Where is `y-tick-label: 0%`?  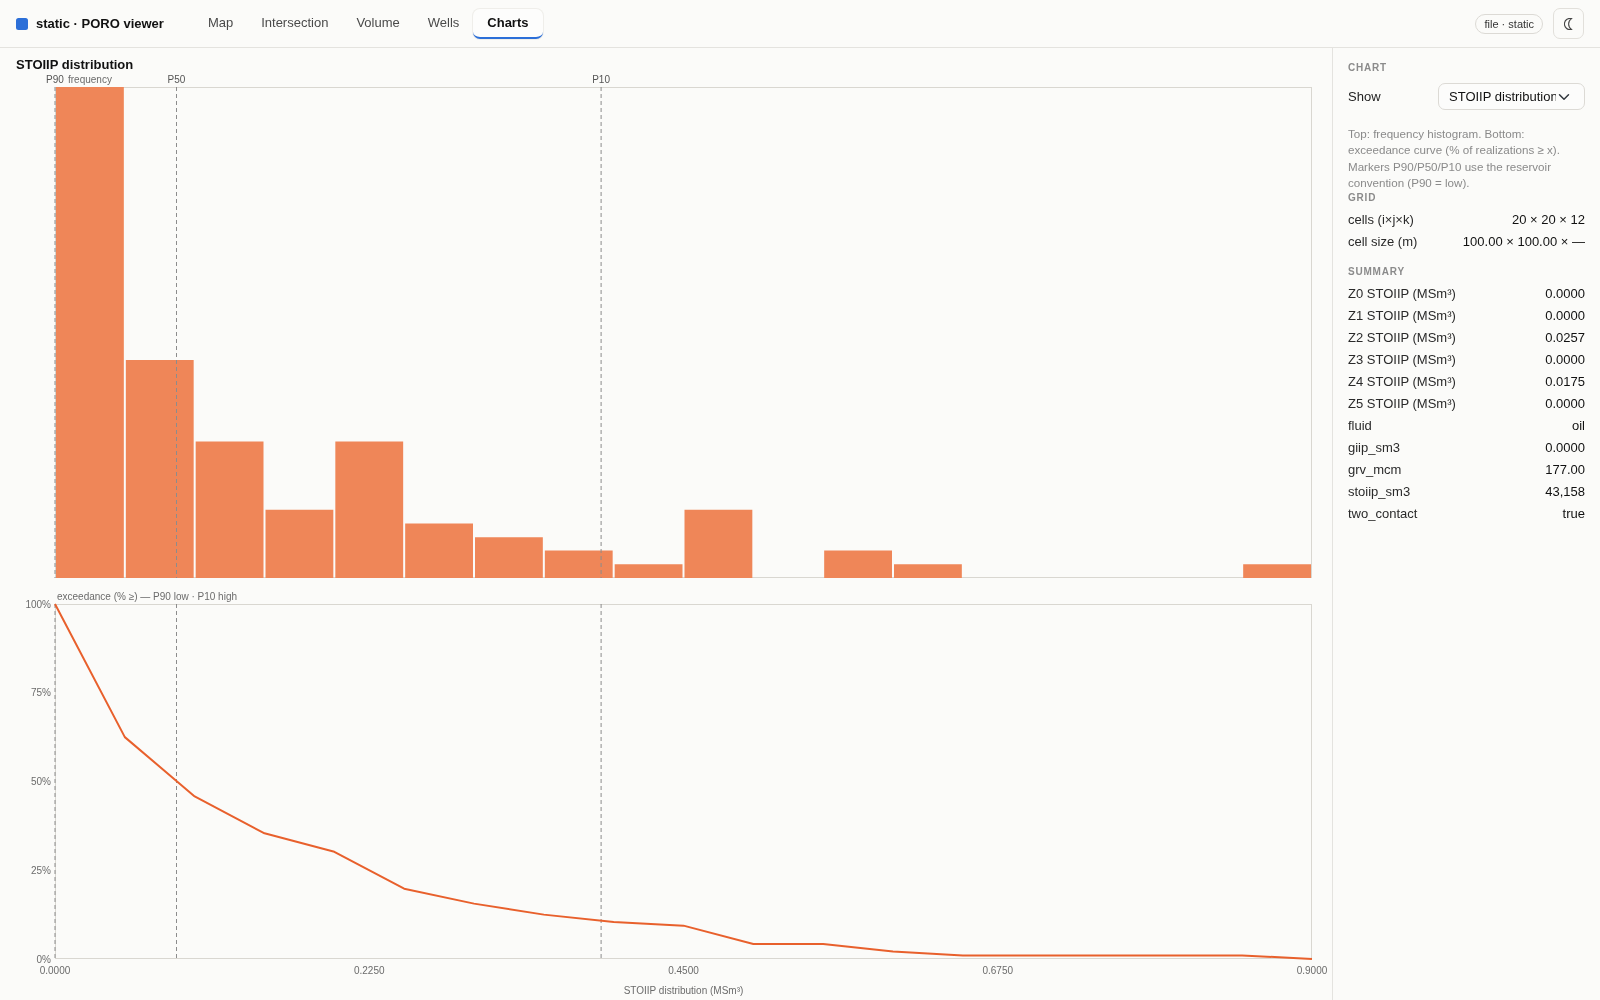
y-tick-label: 0% is located at coordinates (43, 959).